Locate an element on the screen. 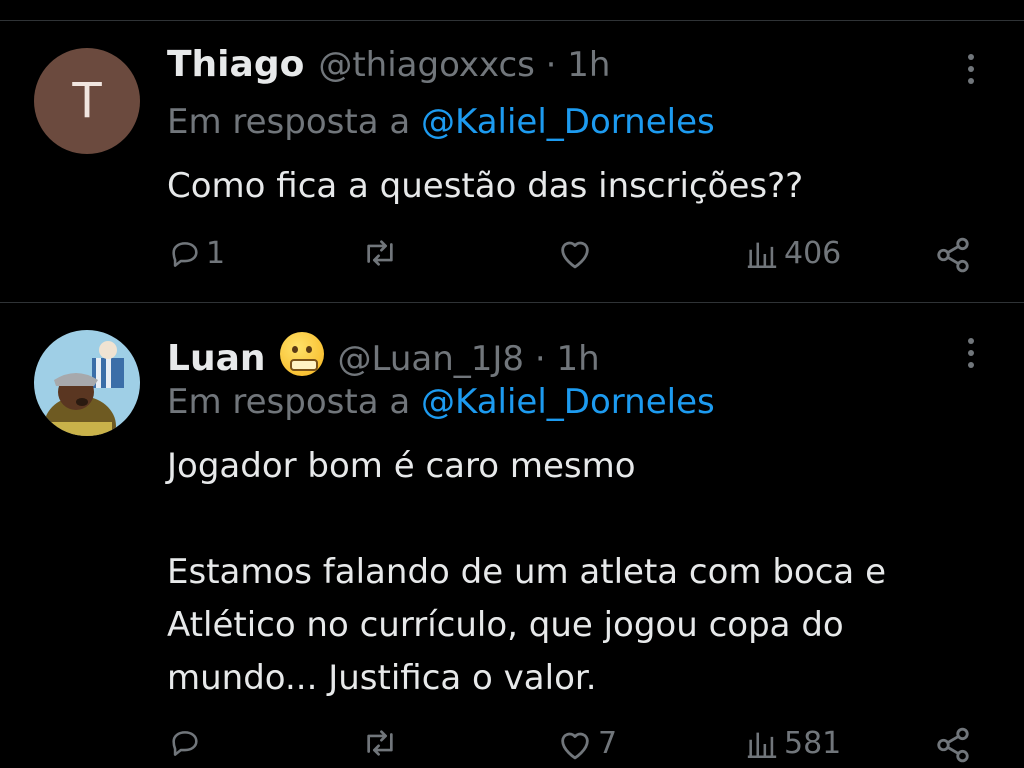  tweet-text-line: Jogador bom é caro mesmo is located at coordinates (401, 466).